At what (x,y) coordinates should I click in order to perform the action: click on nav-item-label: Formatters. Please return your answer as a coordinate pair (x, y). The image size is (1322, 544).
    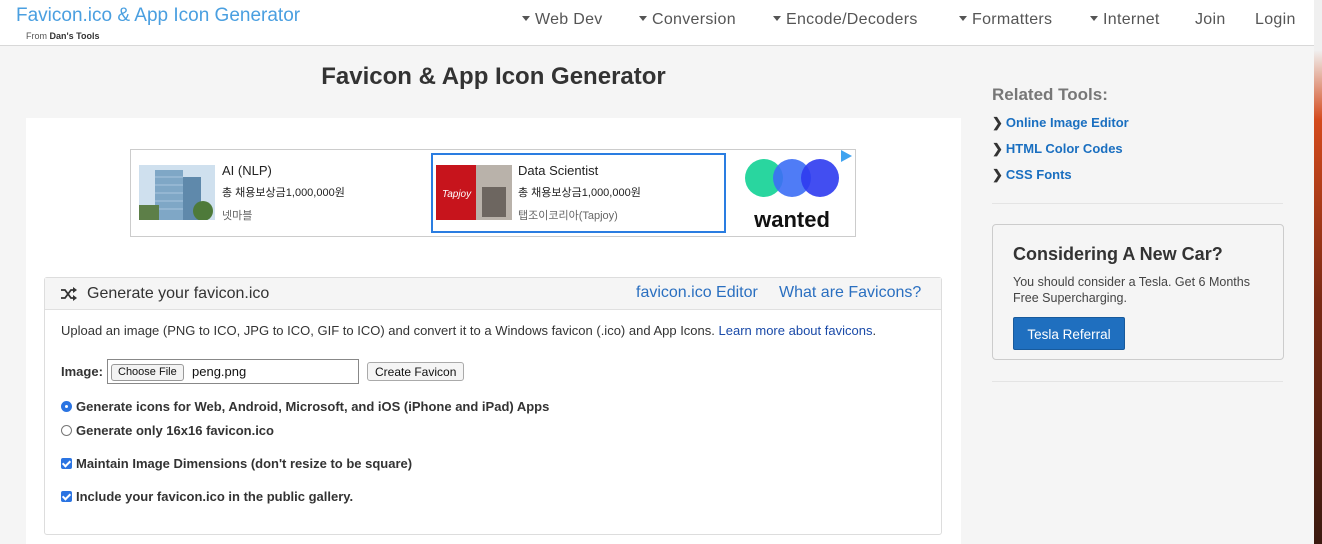
    Looking at the image, I should click on (1012, 19).